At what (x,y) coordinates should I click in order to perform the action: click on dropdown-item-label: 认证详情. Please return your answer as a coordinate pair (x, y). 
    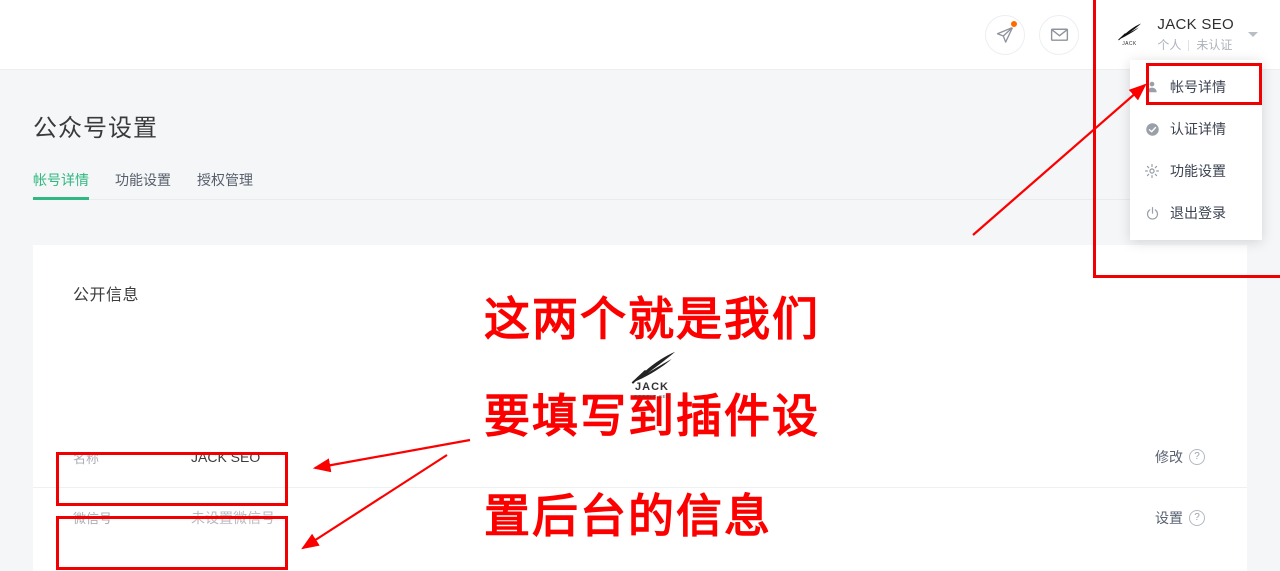
    Looking at the image, I should click on (1198, 129).